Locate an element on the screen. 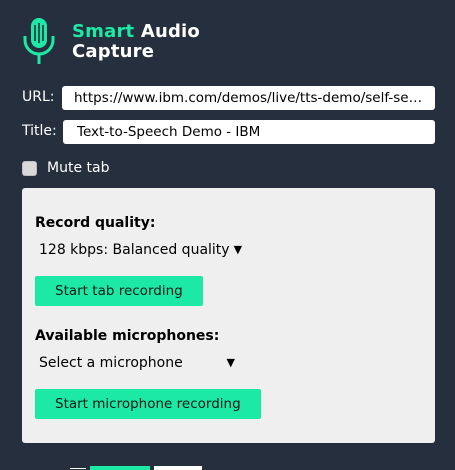 This screenshot has width=455, height=470. microphones-label: Available microphones: is located at coordinates (127, 336).